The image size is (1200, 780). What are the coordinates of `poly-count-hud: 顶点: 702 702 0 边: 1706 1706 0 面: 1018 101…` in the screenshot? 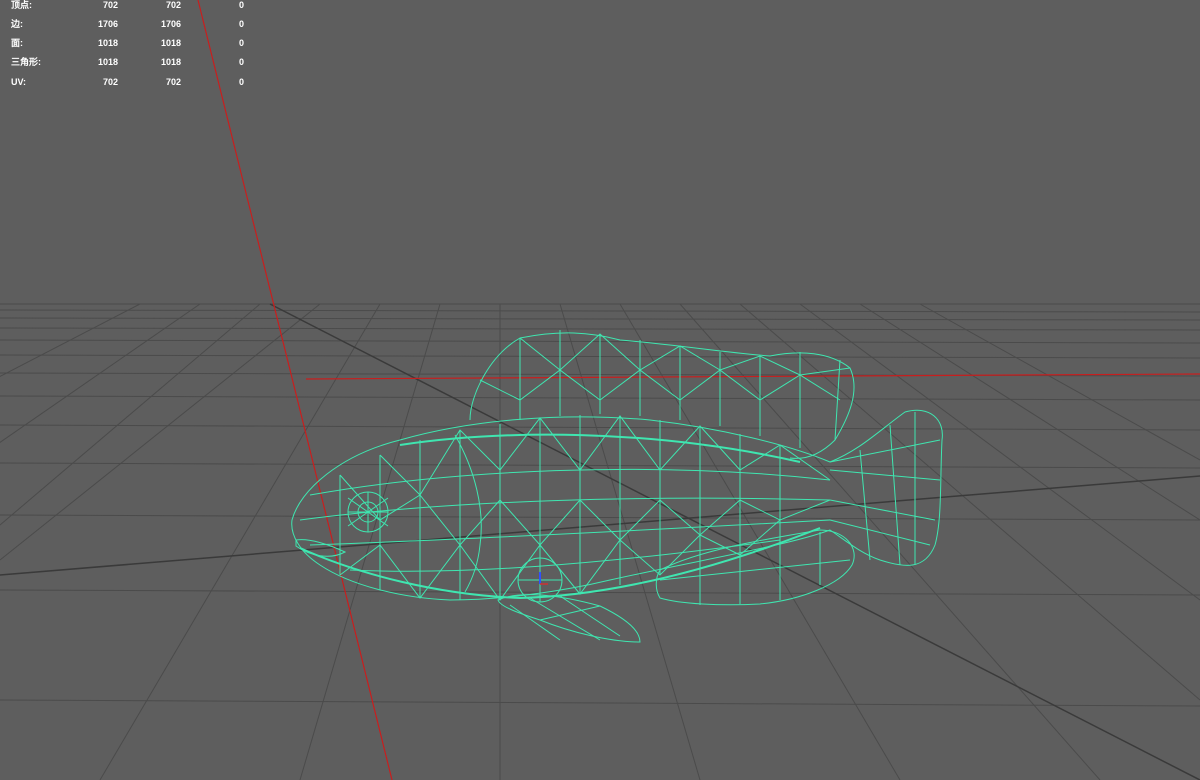 It's located at (130, 48).